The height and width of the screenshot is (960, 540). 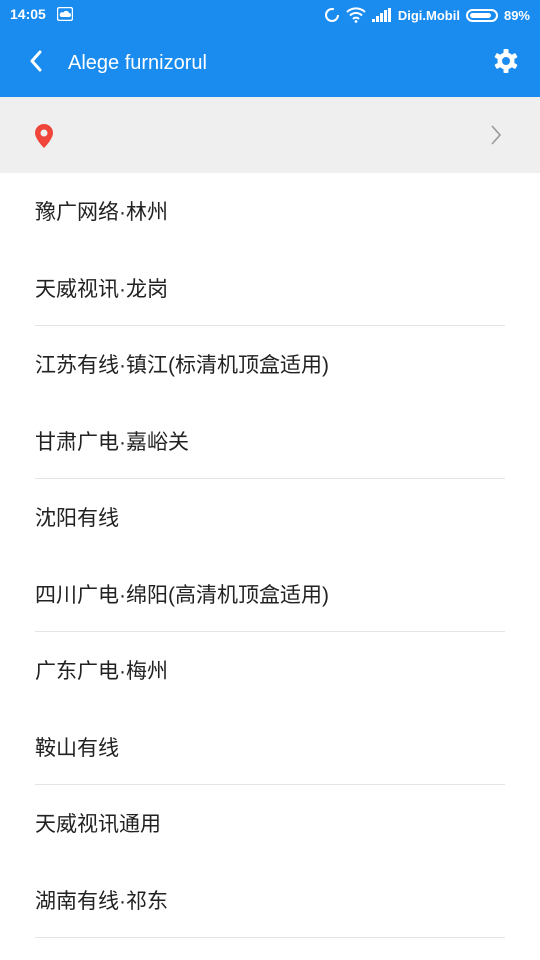 What do you see at coordinates (101, 672) in the screenshot?
I see `provider-label: 广东广电·梅州` at bounding box center [101, 672].